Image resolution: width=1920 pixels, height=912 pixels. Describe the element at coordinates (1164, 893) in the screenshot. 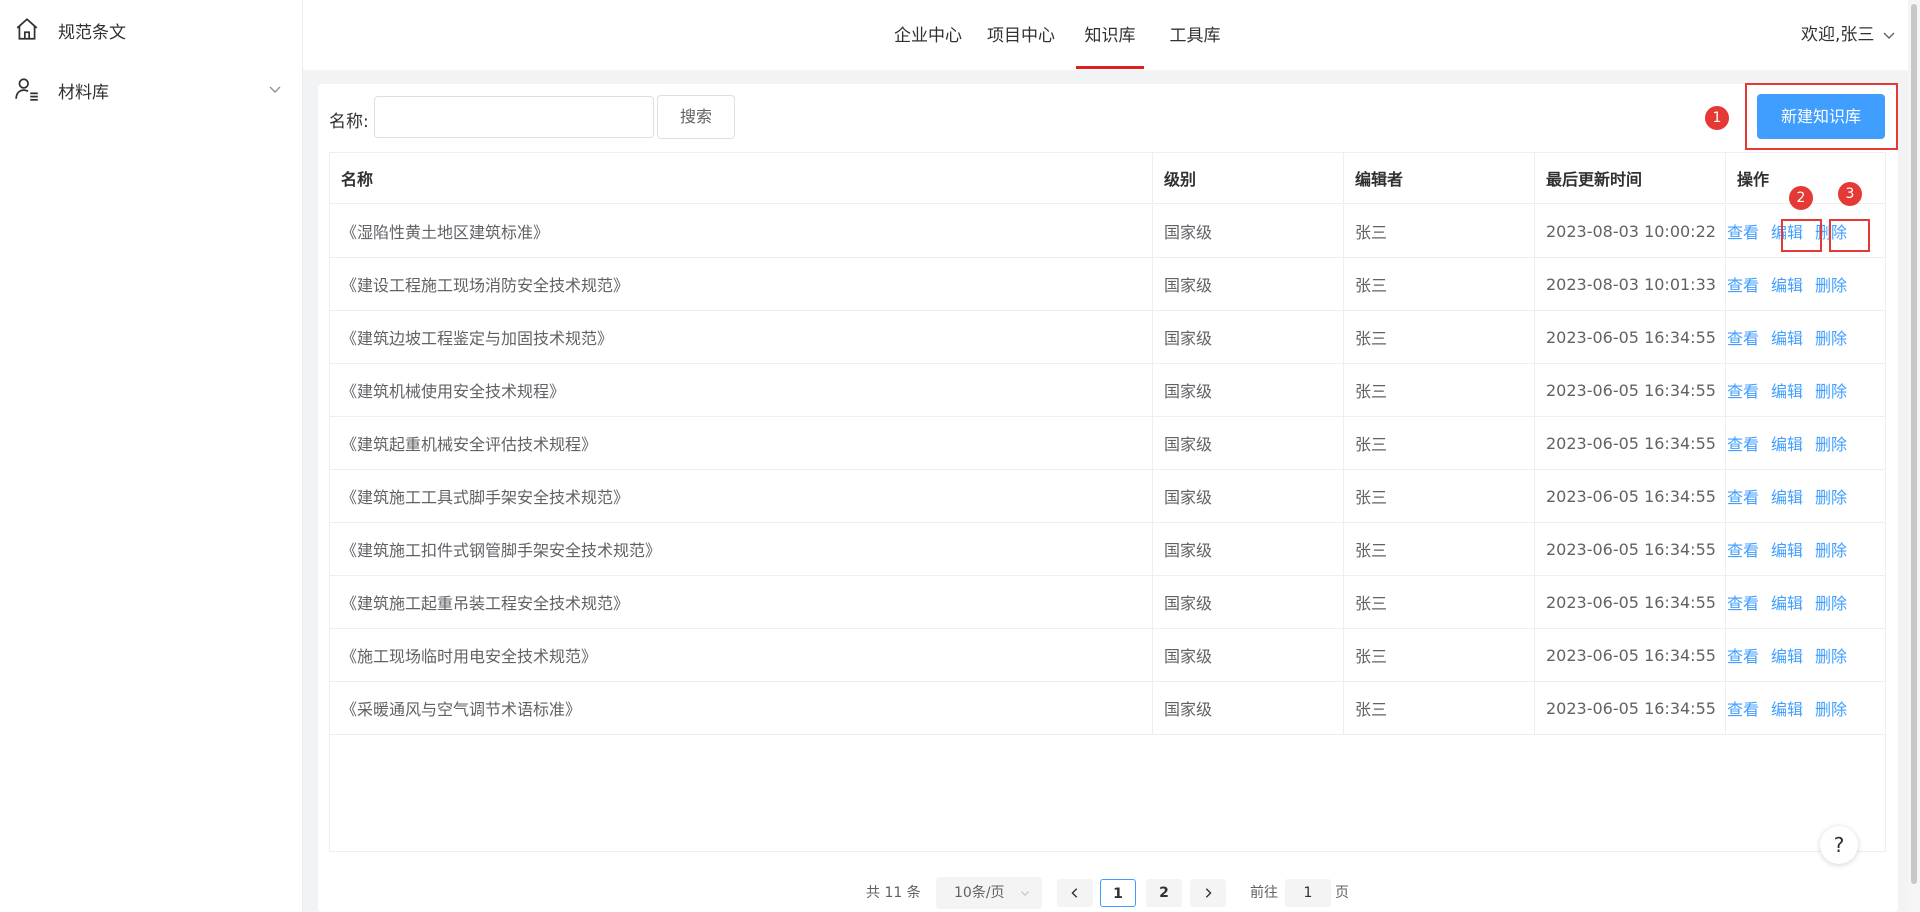

I see `page-button-2: 2` at that location.